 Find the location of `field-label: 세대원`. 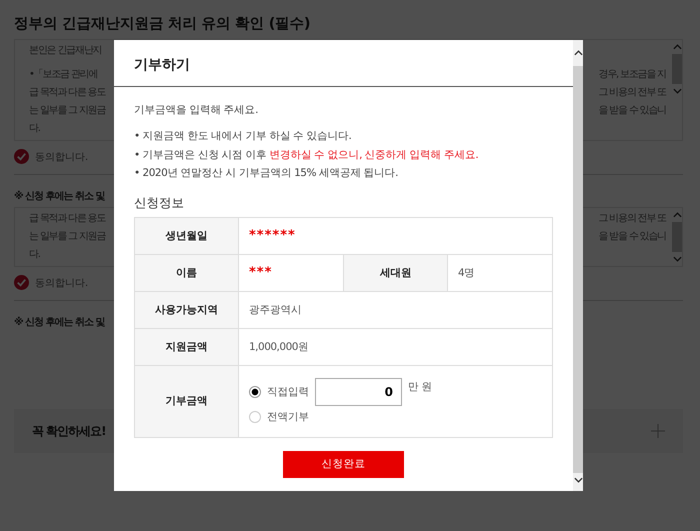

field-label: 세대원 is located at coordinates (396, 273).